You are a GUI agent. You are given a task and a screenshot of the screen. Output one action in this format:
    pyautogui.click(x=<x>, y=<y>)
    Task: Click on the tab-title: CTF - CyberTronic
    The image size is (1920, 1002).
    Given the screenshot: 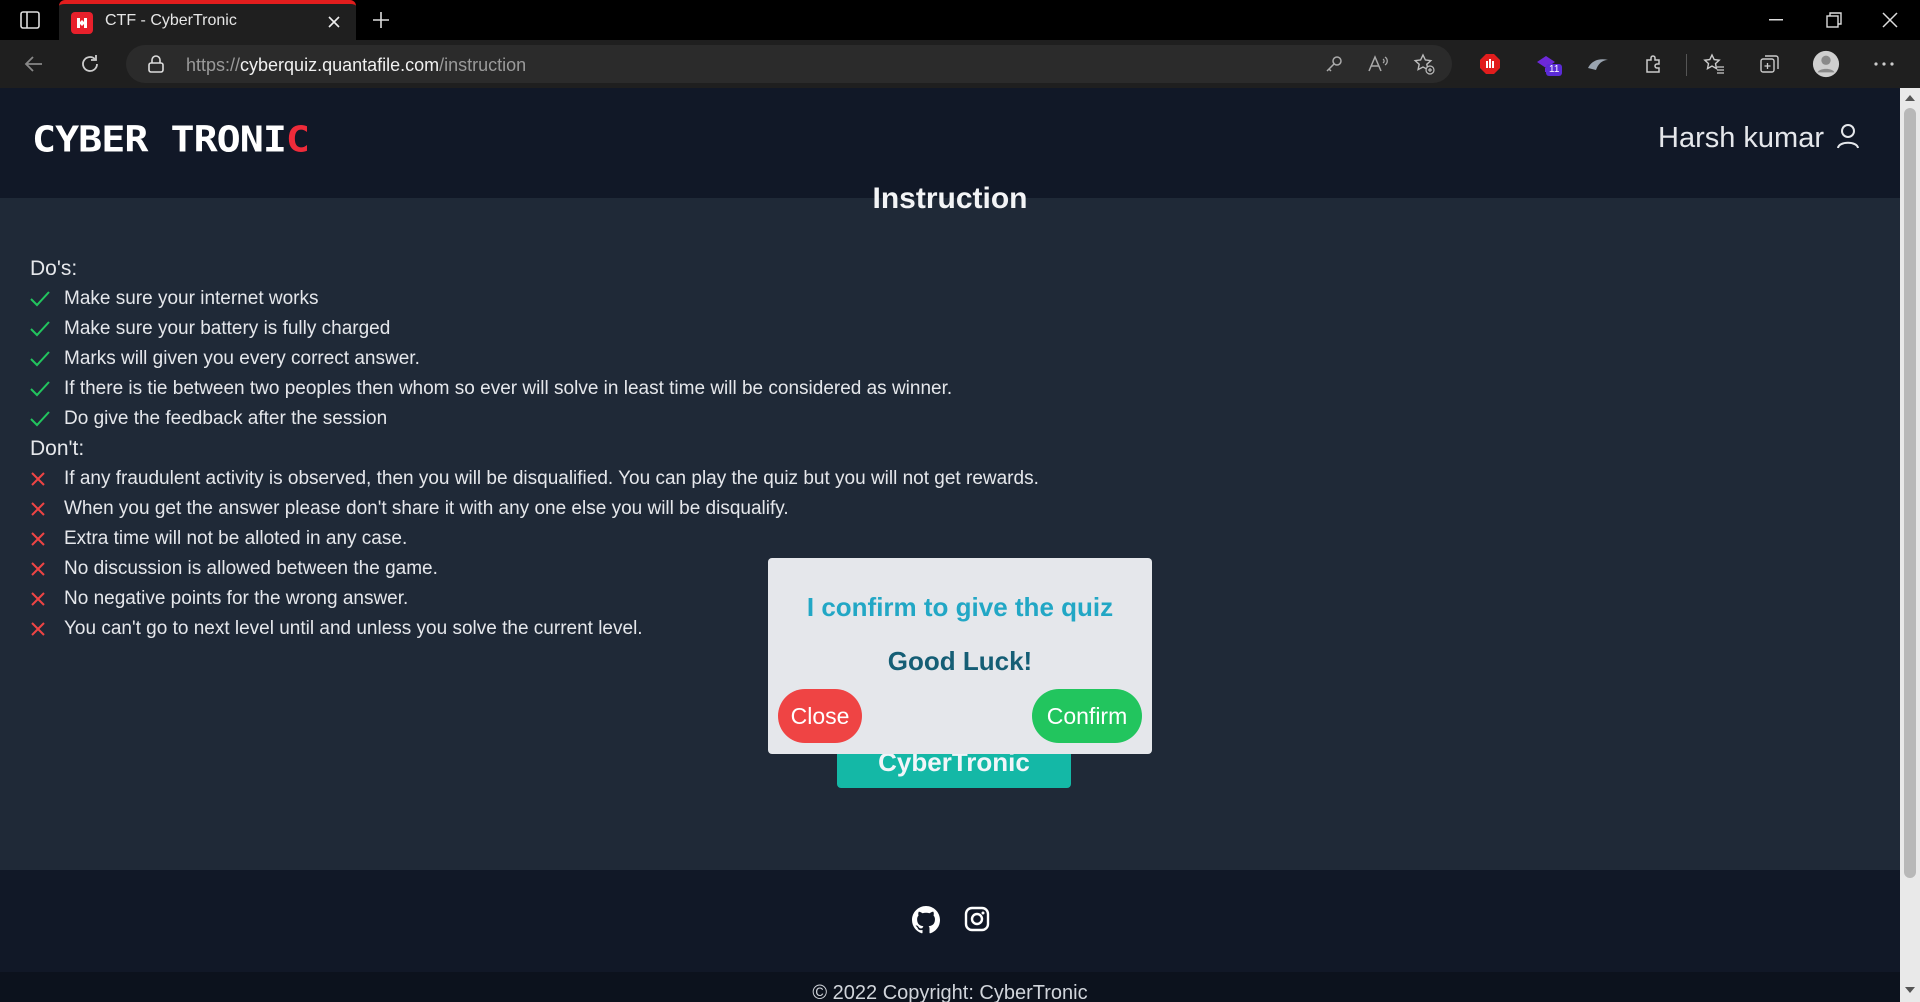 What is the action you would take?
    pyautogui.click(x=171, y=20)
    